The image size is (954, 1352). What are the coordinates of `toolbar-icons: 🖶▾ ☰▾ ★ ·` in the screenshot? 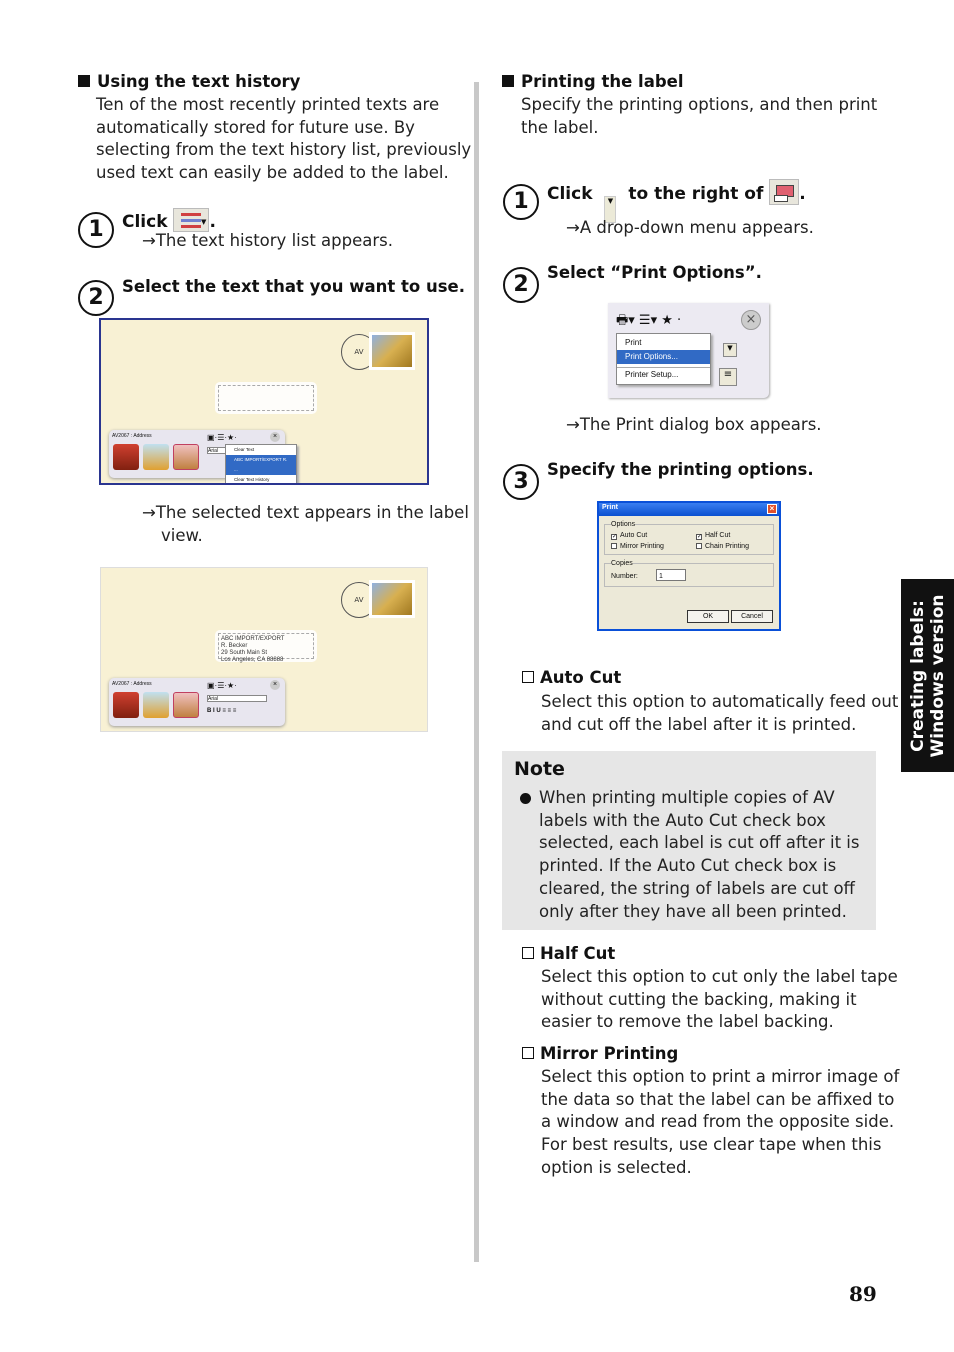 It's located at (648, 322).